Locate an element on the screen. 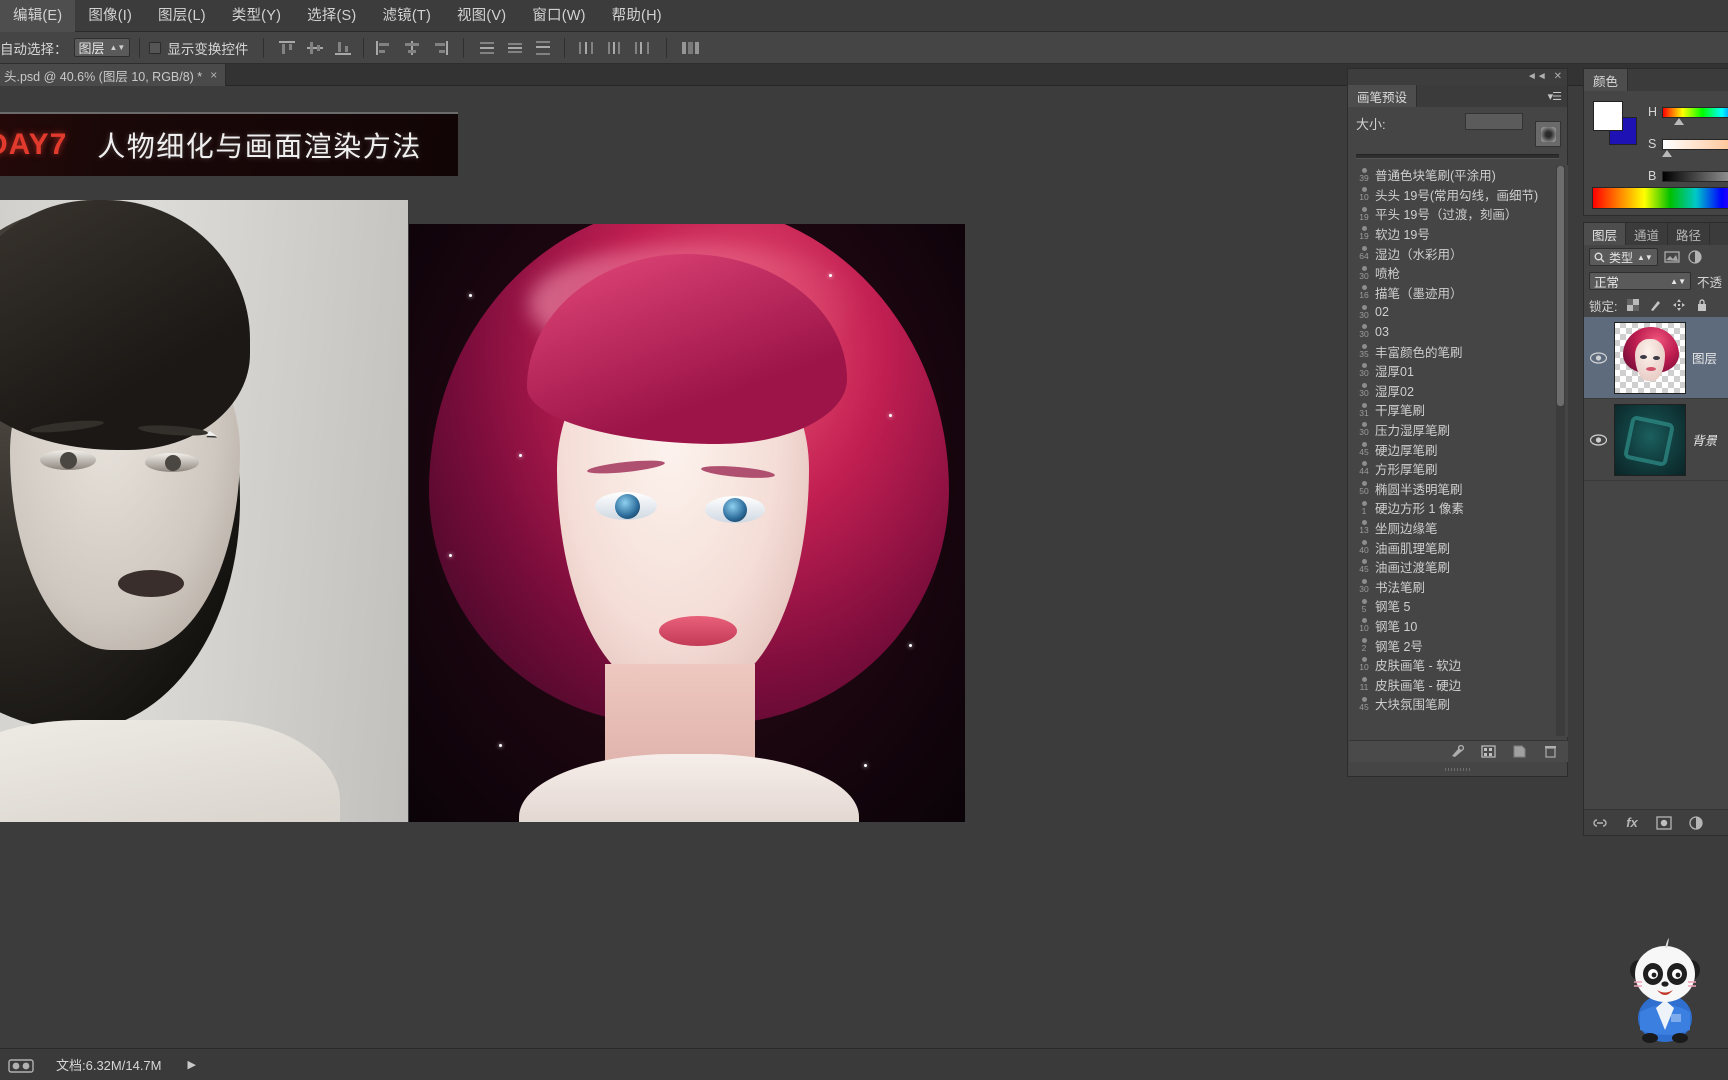  brush-list-scrollbar is located at coordinates (1560, 451).